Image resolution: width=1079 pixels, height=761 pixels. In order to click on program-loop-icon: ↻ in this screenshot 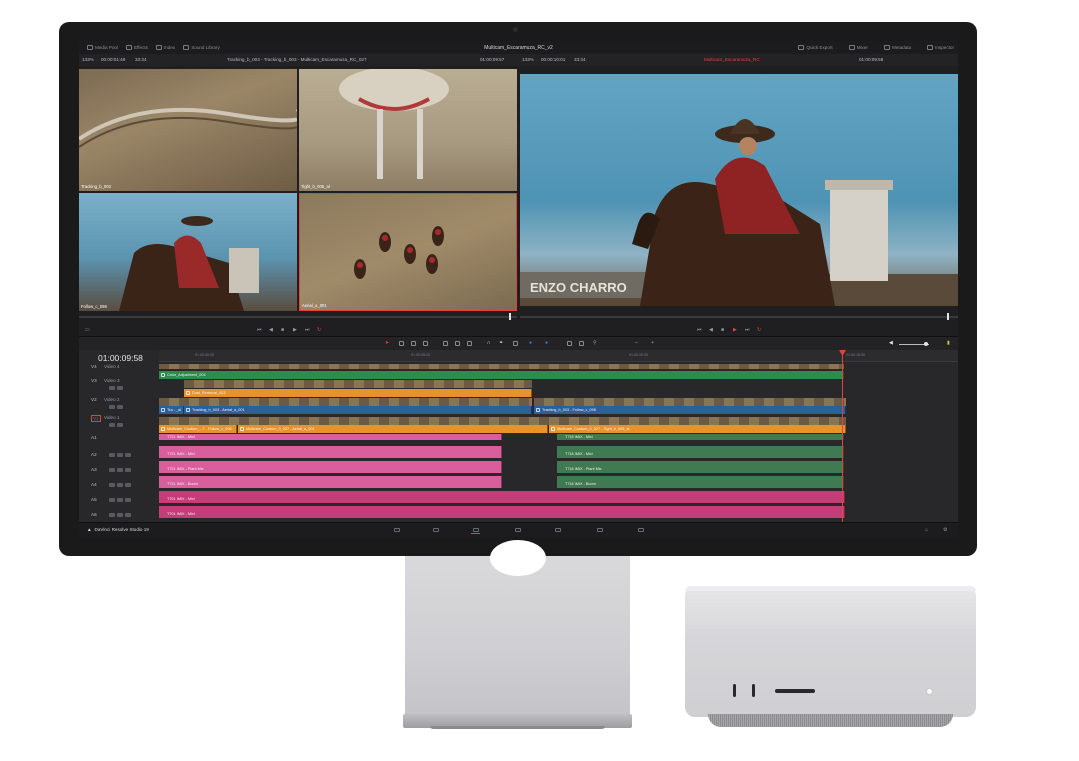, I will do `click(759, 330)`.